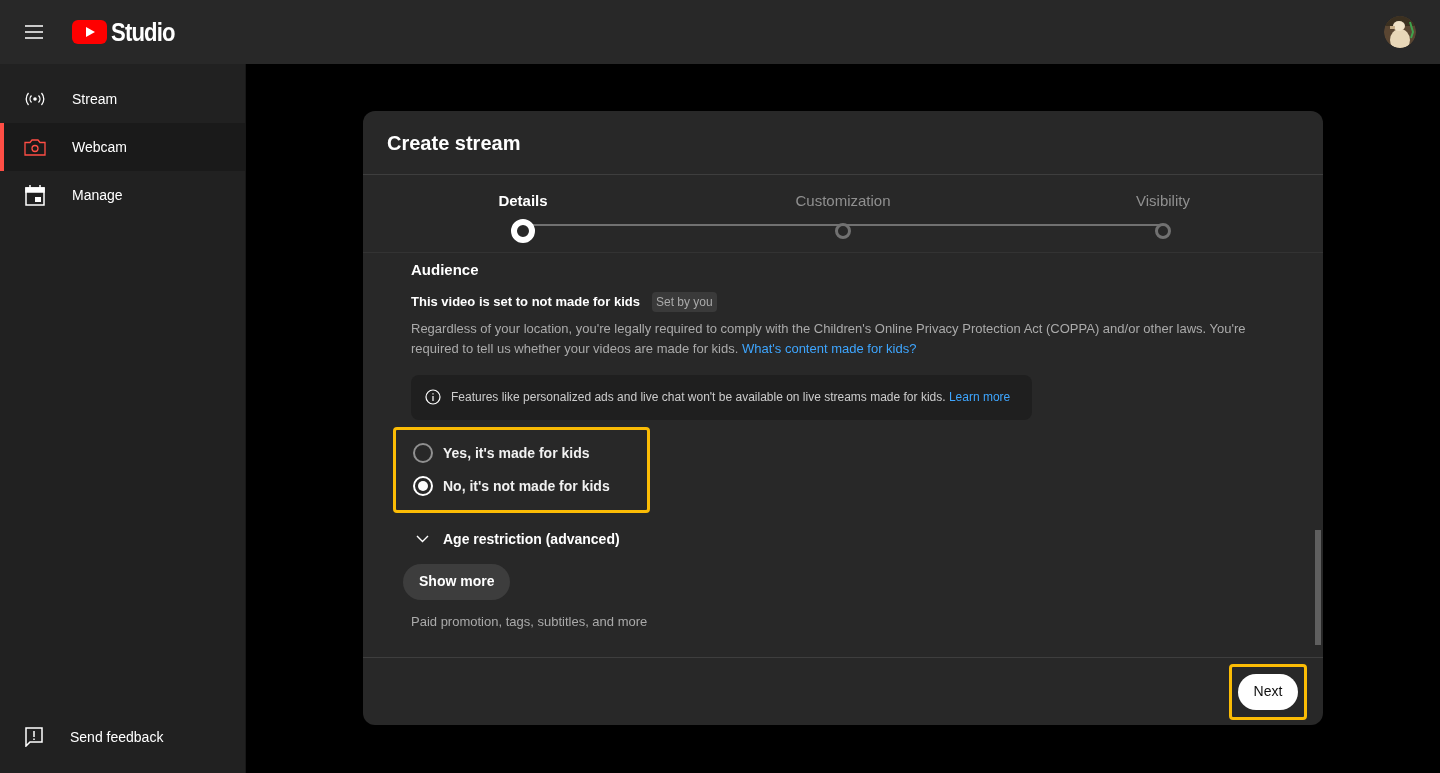  What do you see at coordinates (529, 621) in the screenshot?
I see `show-more-hint: Paid promotion, tags, subtitles, and more` at bounding box center [529, 621].